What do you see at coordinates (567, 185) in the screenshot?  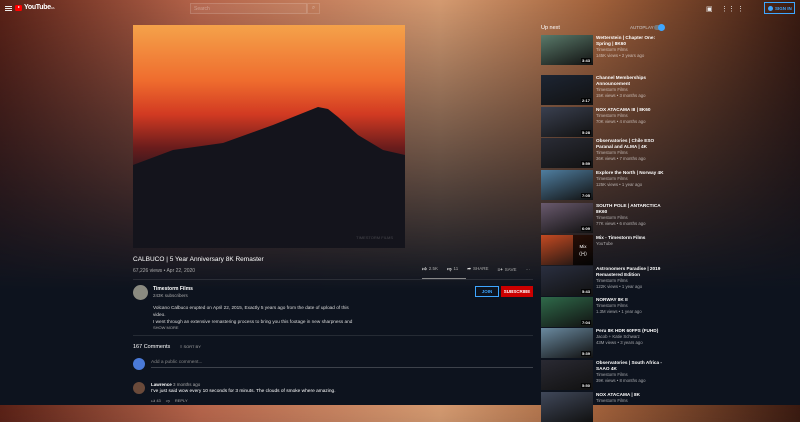 I see `video-thumbnail: 7:05` at bounding box center [567, 185].